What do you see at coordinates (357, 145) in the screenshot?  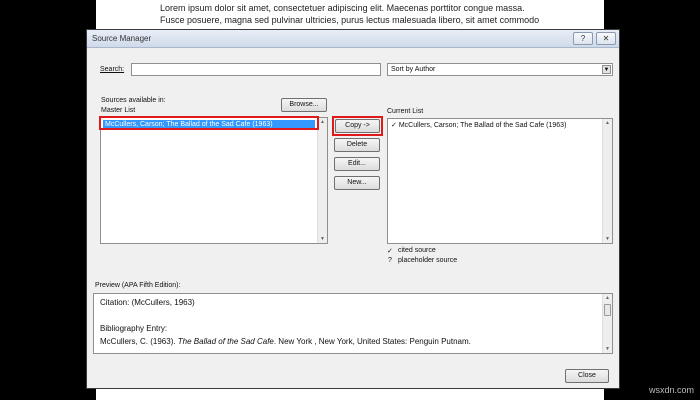 I see `delete-button: Delete` at bounding box center [357, 145].